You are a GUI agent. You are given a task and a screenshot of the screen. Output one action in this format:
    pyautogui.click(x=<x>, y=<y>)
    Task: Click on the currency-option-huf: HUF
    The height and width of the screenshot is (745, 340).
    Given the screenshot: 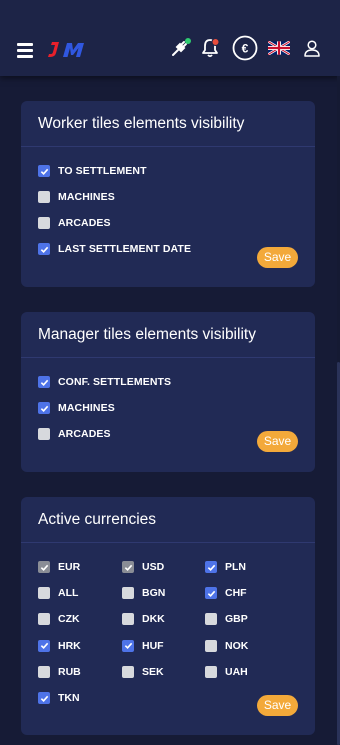 What is the action you would take?
    pyautogui.click(x=143, y=645)
    